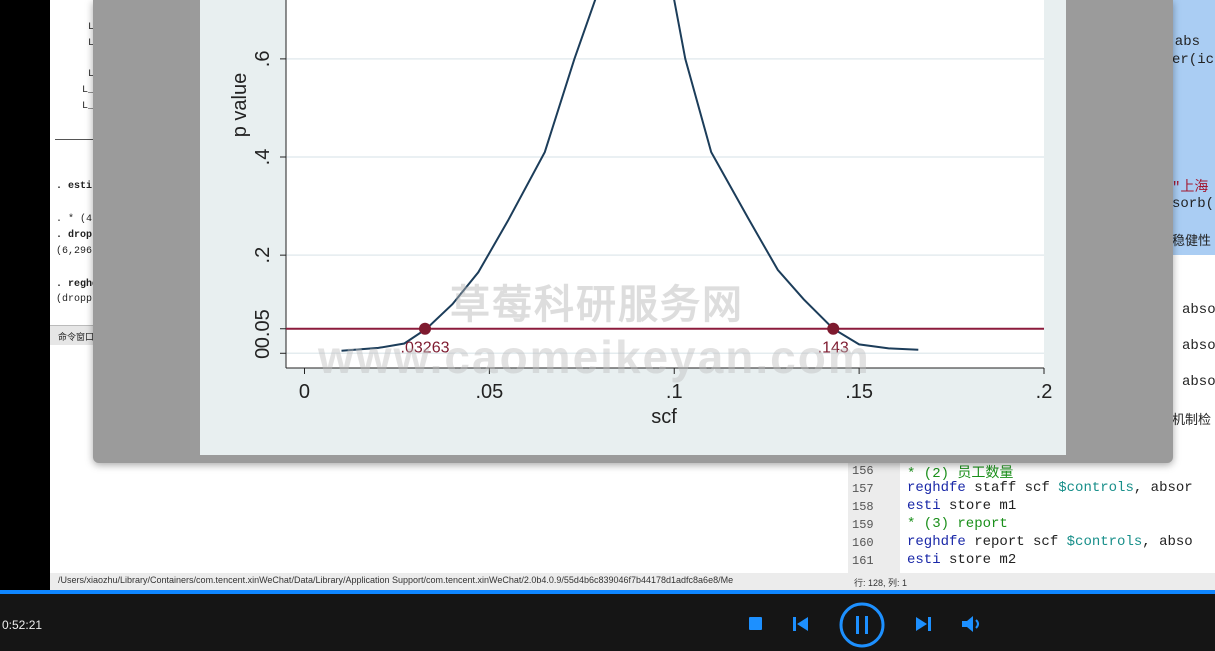  I want to click on code-line: reghdfe report scf $controls, abso, so click(1050, 542).